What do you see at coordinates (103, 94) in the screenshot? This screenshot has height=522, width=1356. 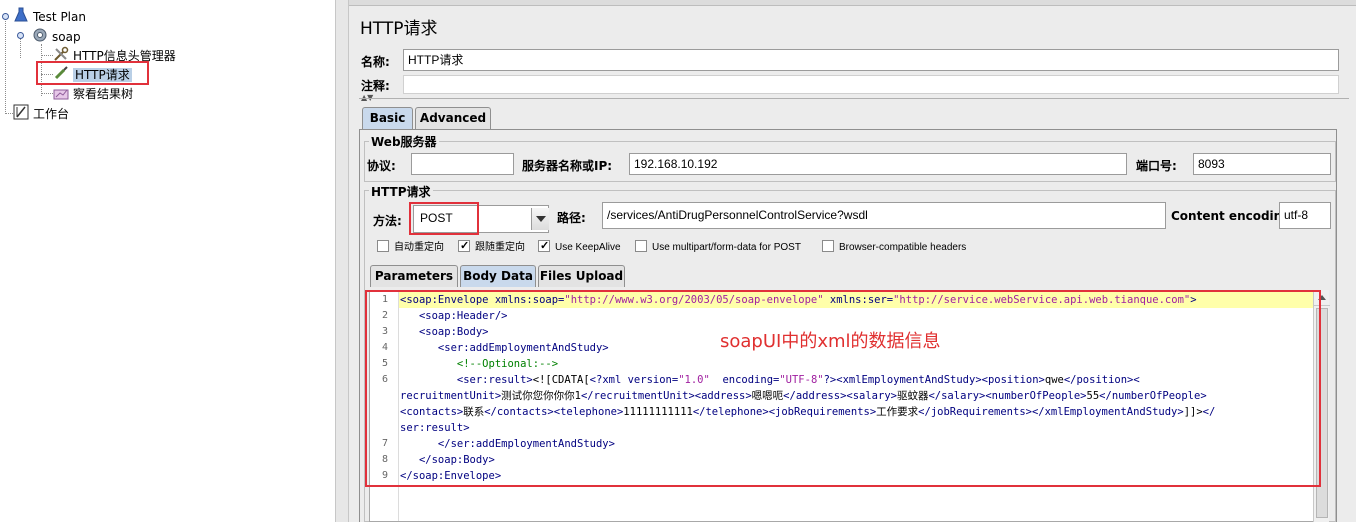 I see `tree-node-label: 察看结果树` at bounding box center [103, 94].